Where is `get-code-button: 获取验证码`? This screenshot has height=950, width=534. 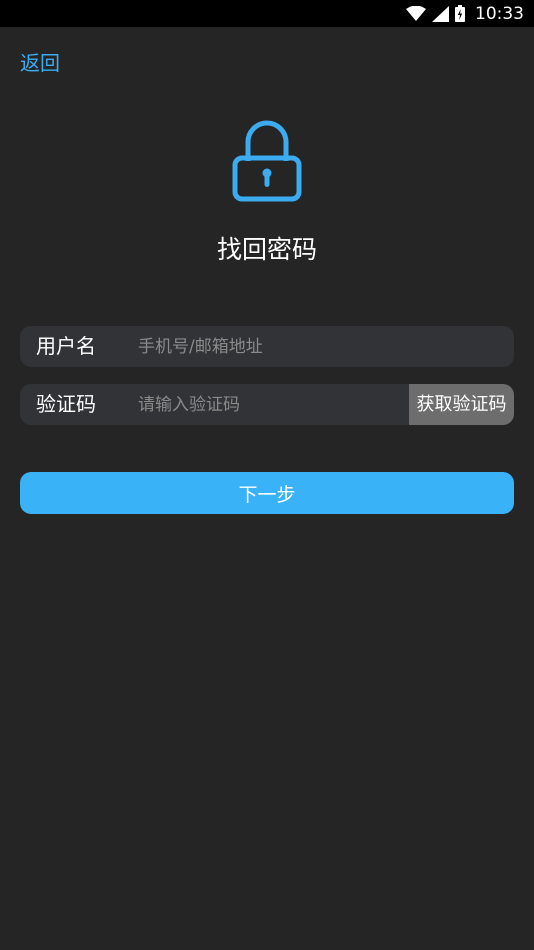 get-code-button: 获取验证码 is located at coordinates (461, 404).